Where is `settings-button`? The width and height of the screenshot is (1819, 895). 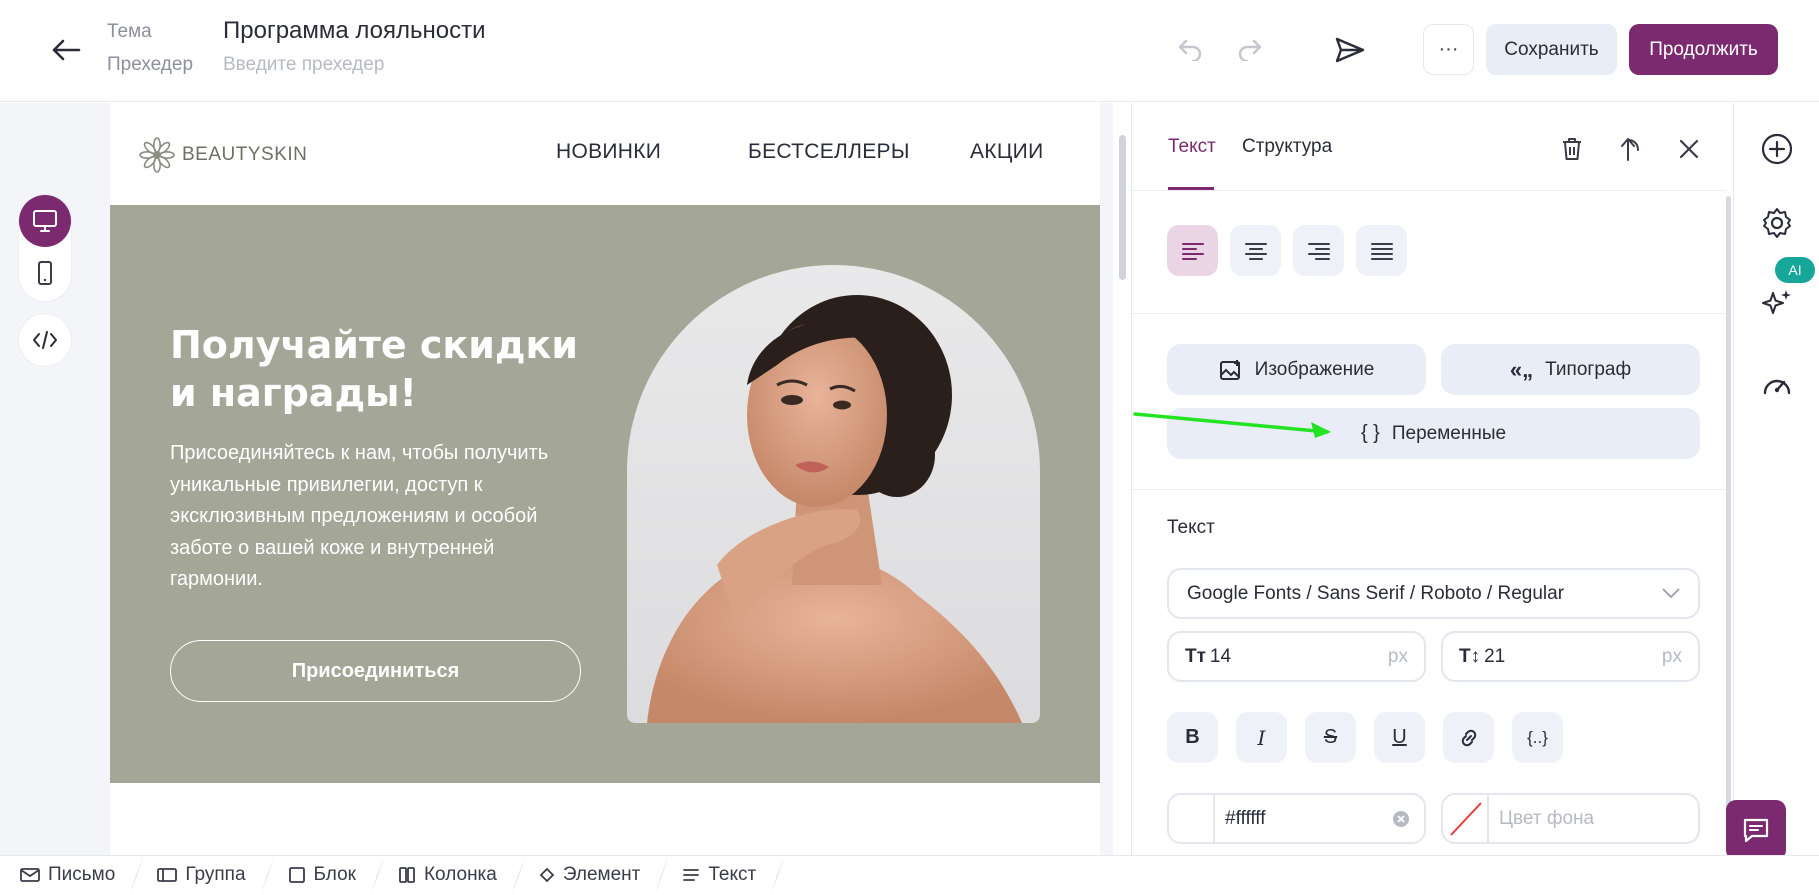 settings-button is located at coordinates (1777, 223).